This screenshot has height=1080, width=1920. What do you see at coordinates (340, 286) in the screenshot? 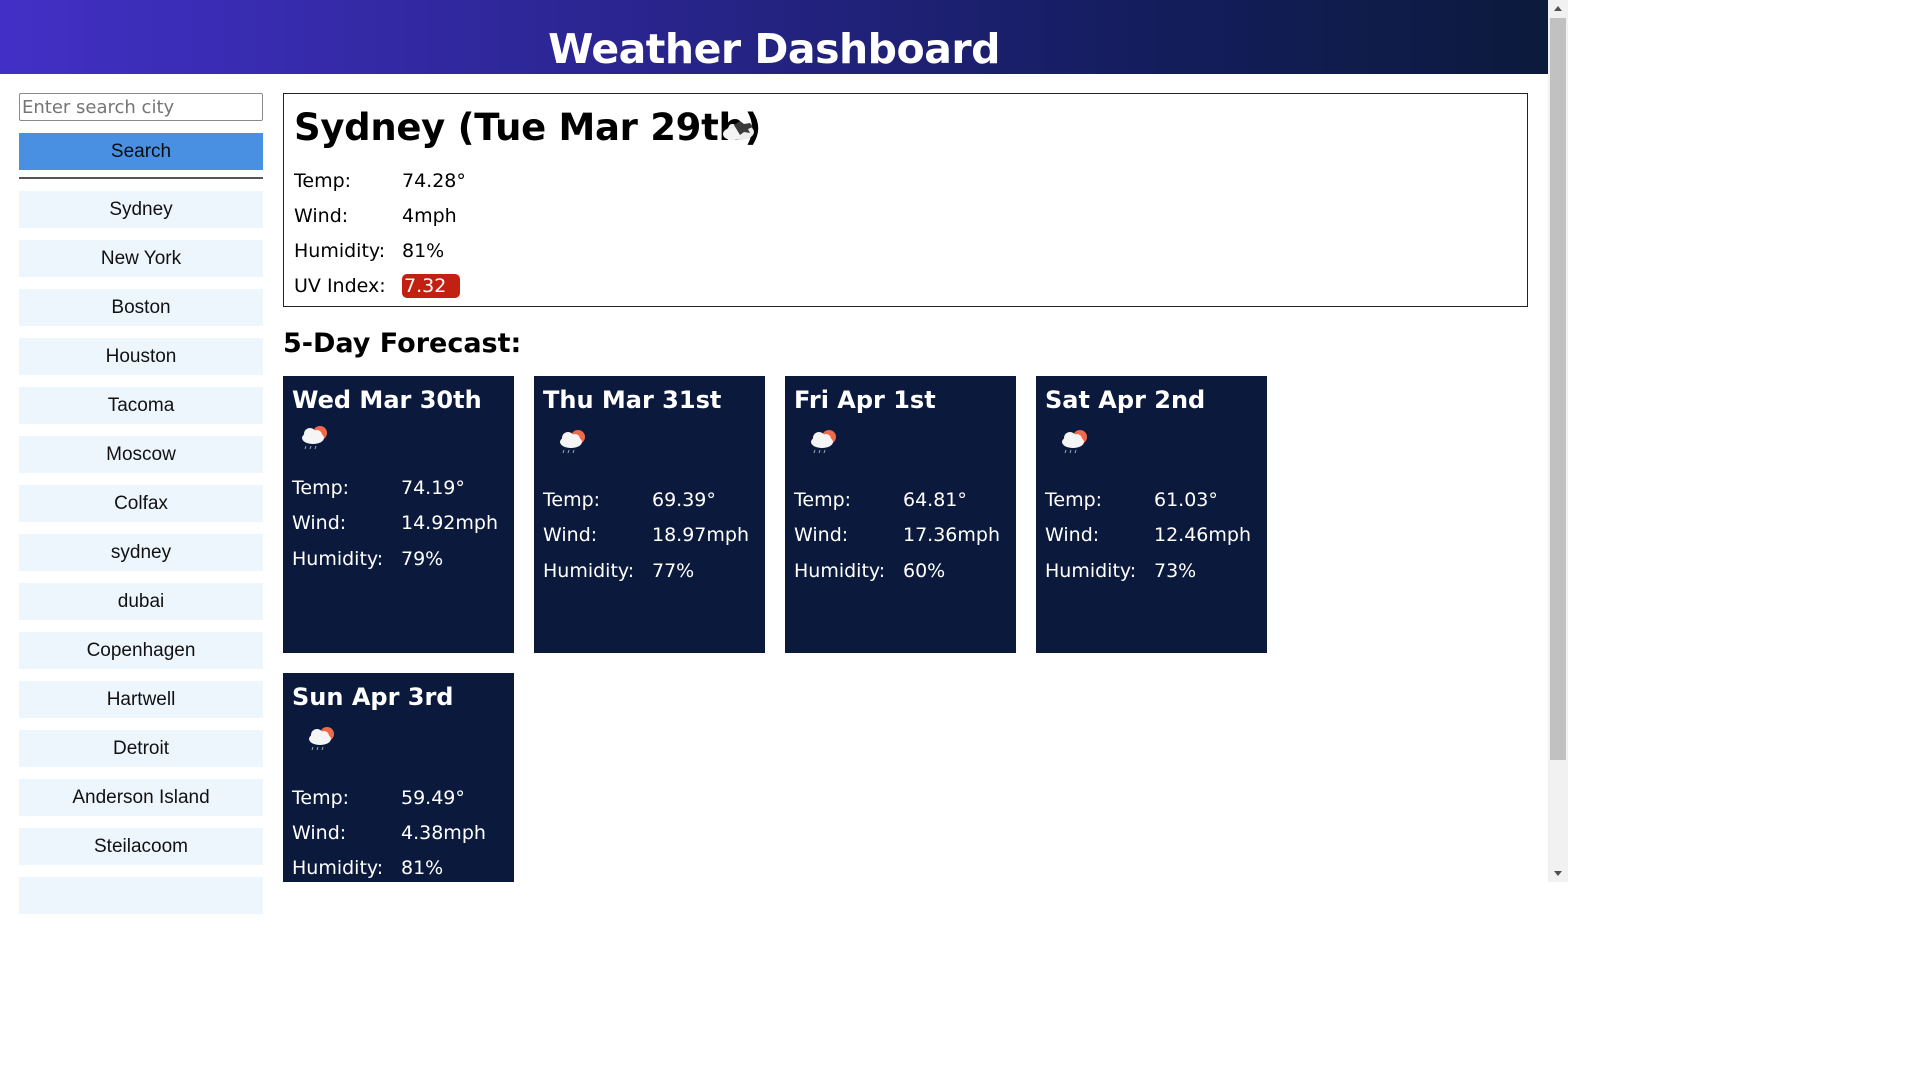
I see `uv-label: UV Index:` at bounding box center [340, 286].